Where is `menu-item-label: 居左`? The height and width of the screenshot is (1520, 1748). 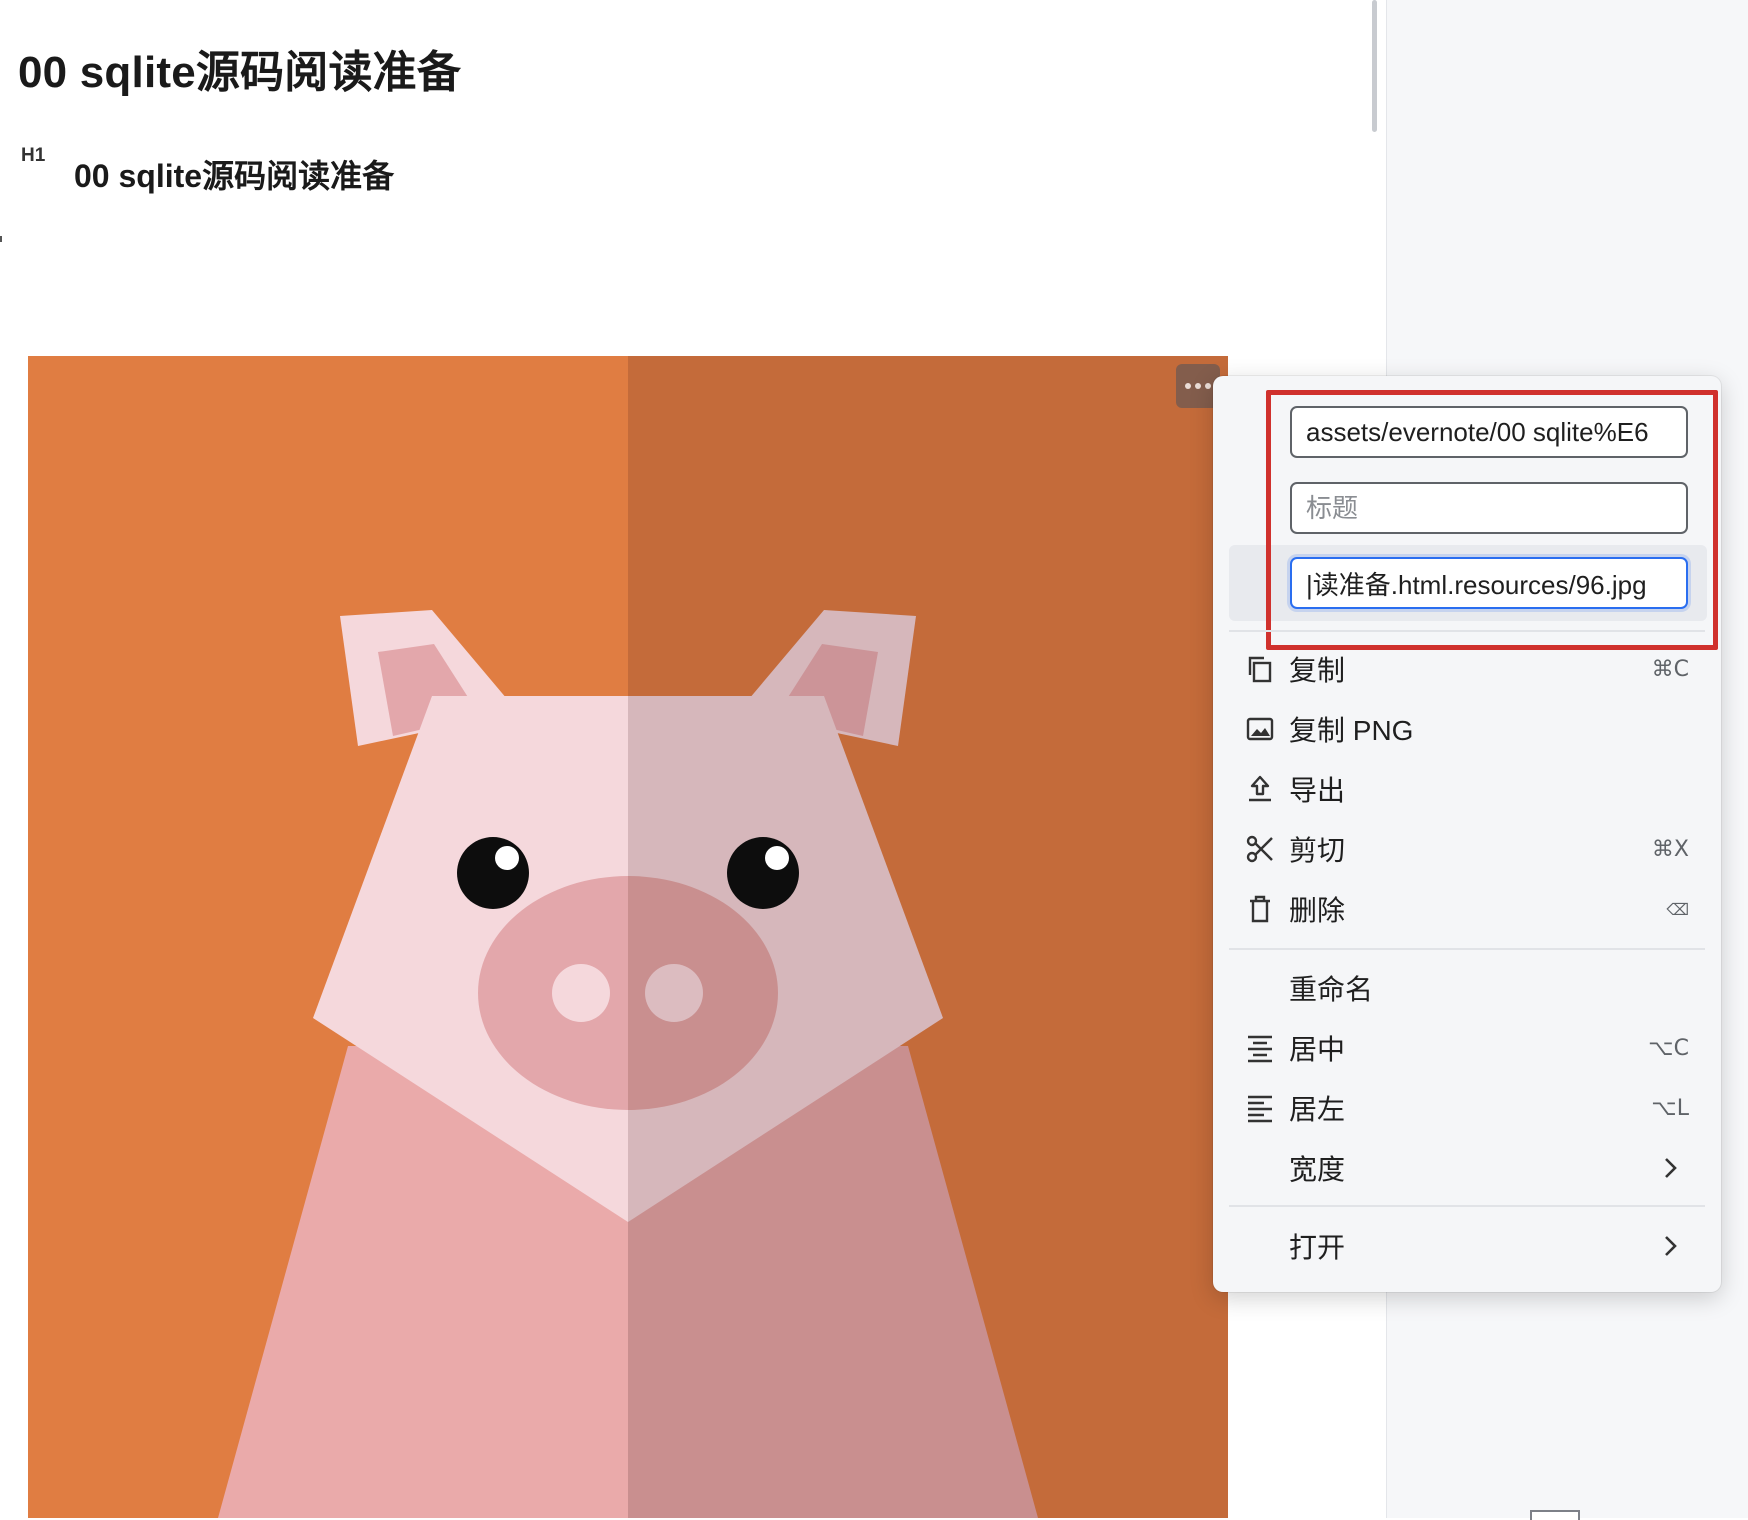
menu-item-label: 居左 is located at coordinates (1317, 1109).